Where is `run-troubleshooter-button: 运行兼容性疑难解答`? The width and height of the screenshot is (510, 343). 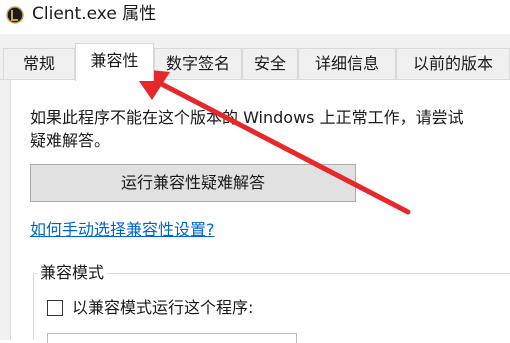
run-troubleshooter-button: 运行兼容性疑难解答 is located at coordinates (193, 183).